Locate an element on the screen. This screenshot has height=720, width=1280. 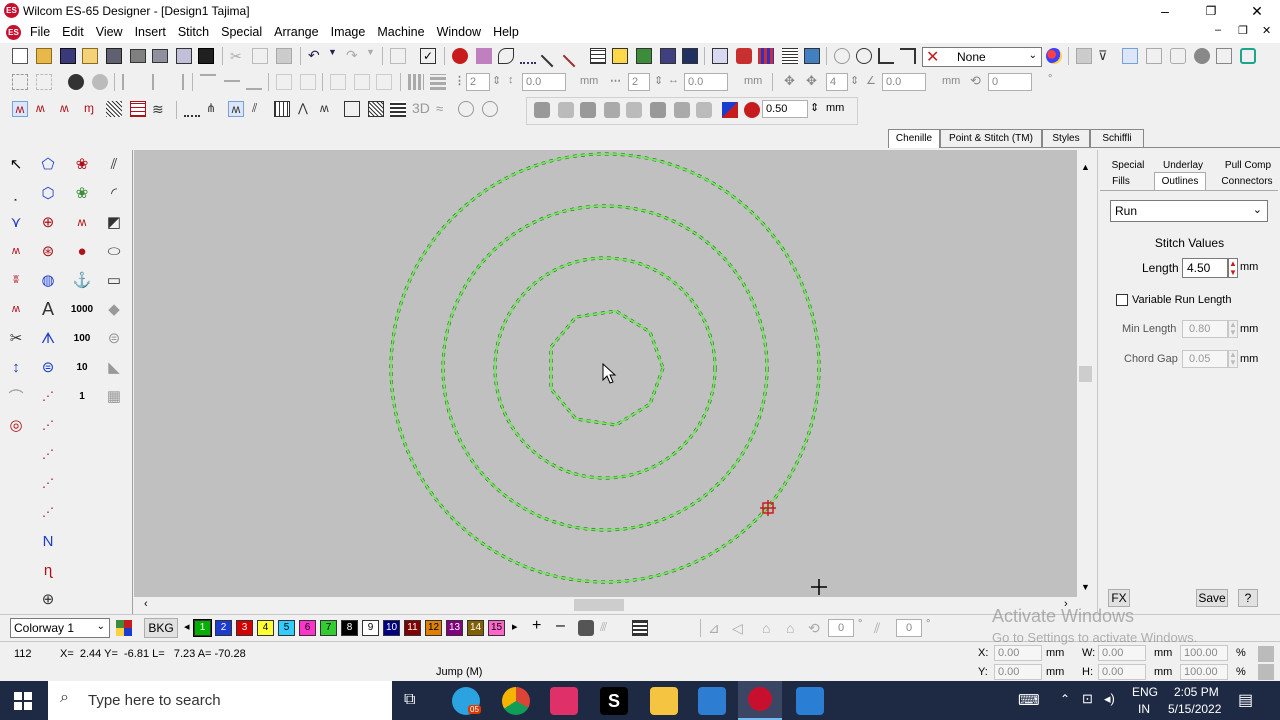
s-app-icon: S is located at coordinates (614, 701).